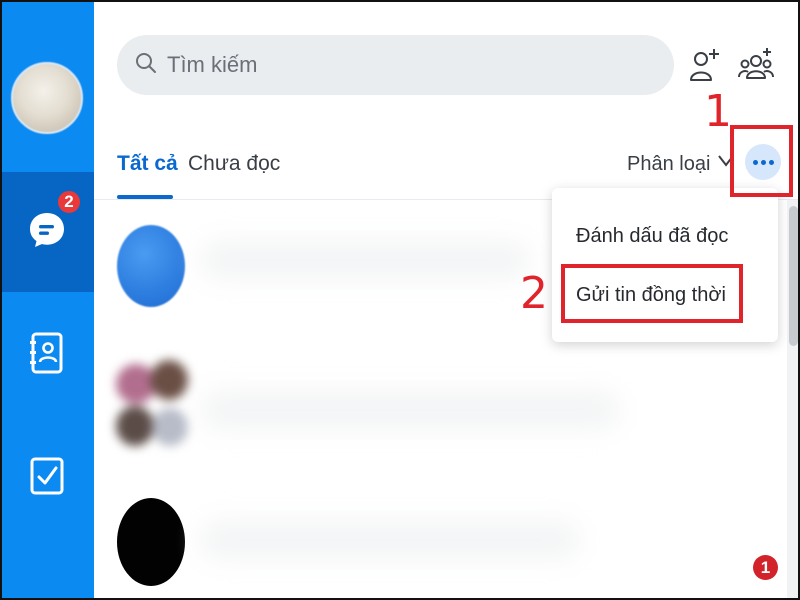 The image size is (800, 600). What do you see at coordinates (793, 276) in the screenshot?
I see `scrollbar-thumb` at bounding box center [793, 276].